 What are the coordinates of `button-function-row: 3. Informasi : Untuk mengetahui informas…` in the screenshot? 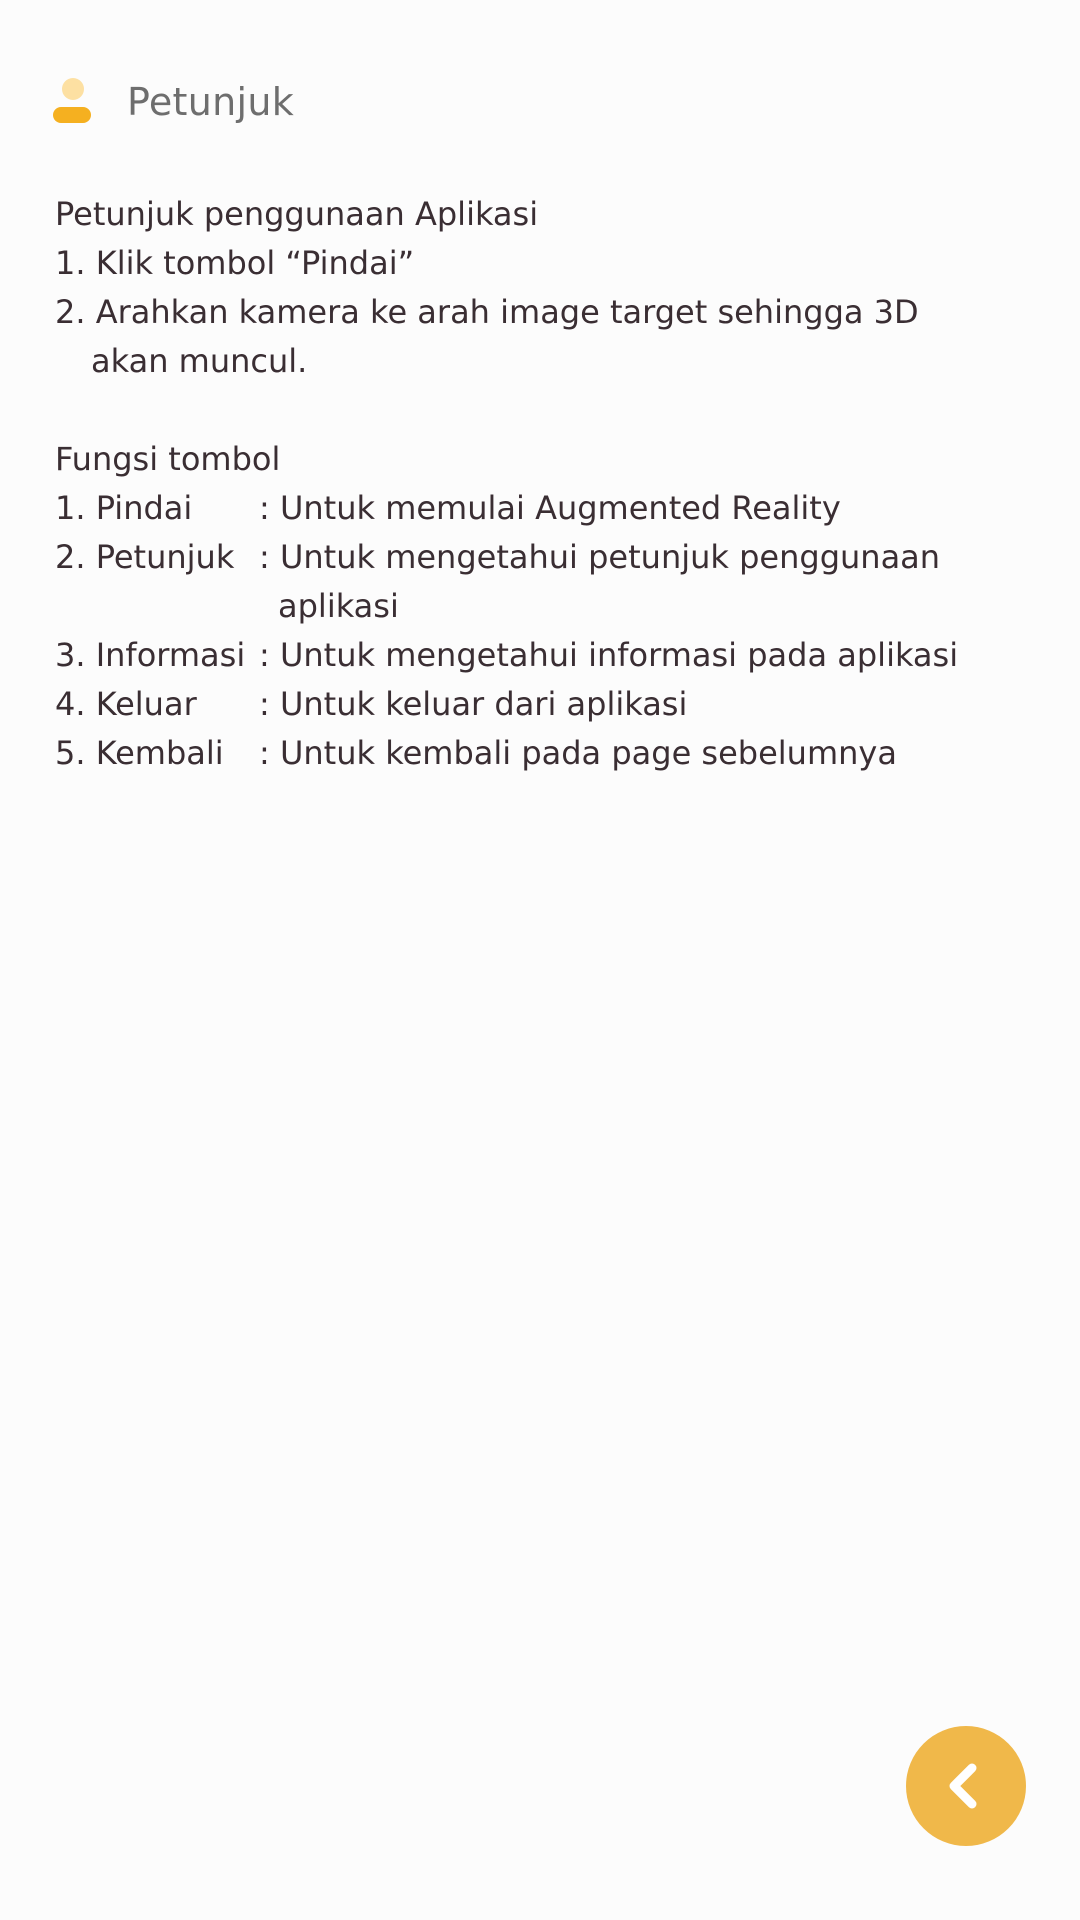 It's located at (555, 655).